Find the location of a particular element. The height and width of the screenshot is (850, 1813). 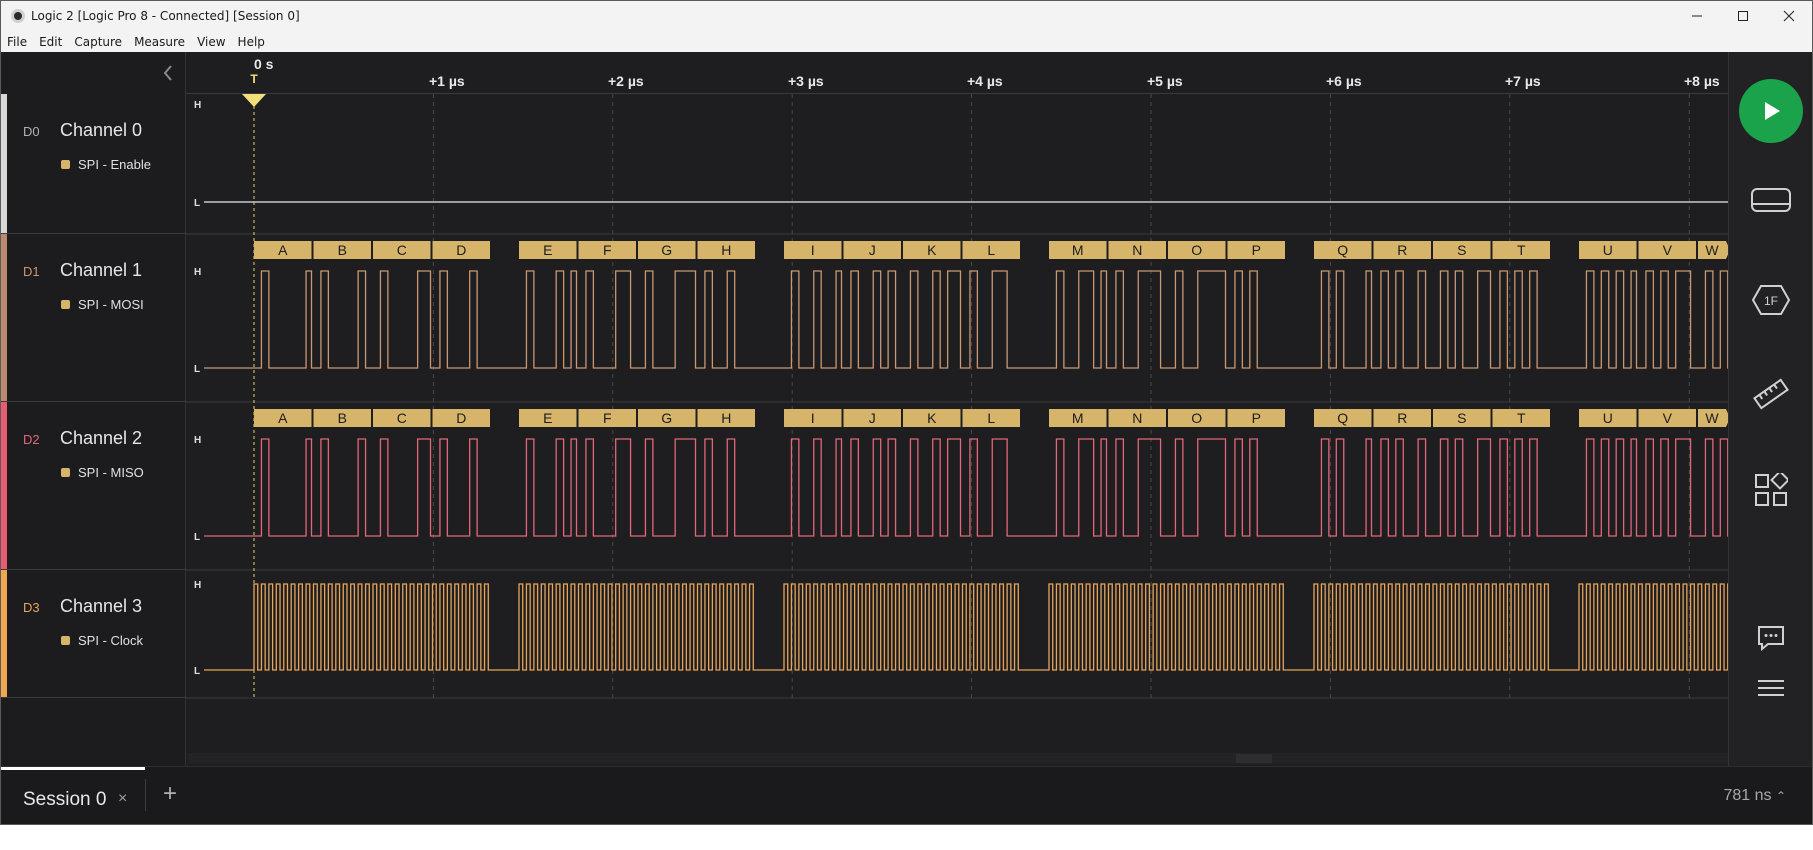

analyzer-name: SPI - Enable is located at coordinates (114, 164).